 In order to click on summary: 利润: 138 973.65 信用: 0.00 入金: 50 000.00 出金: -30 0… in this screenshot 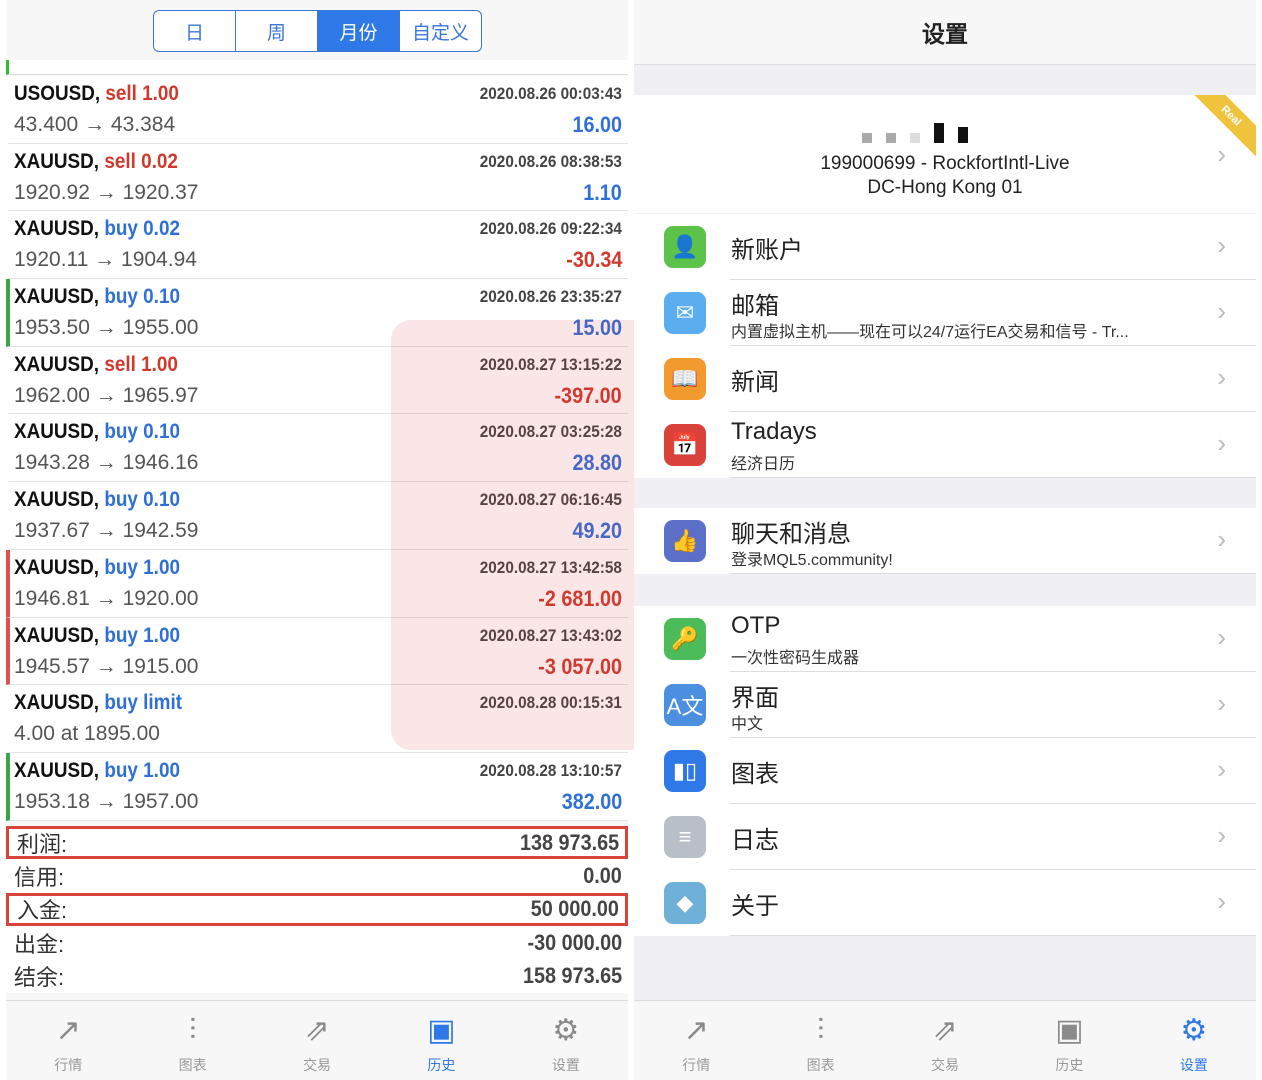, I will do `click(317, 909)`.